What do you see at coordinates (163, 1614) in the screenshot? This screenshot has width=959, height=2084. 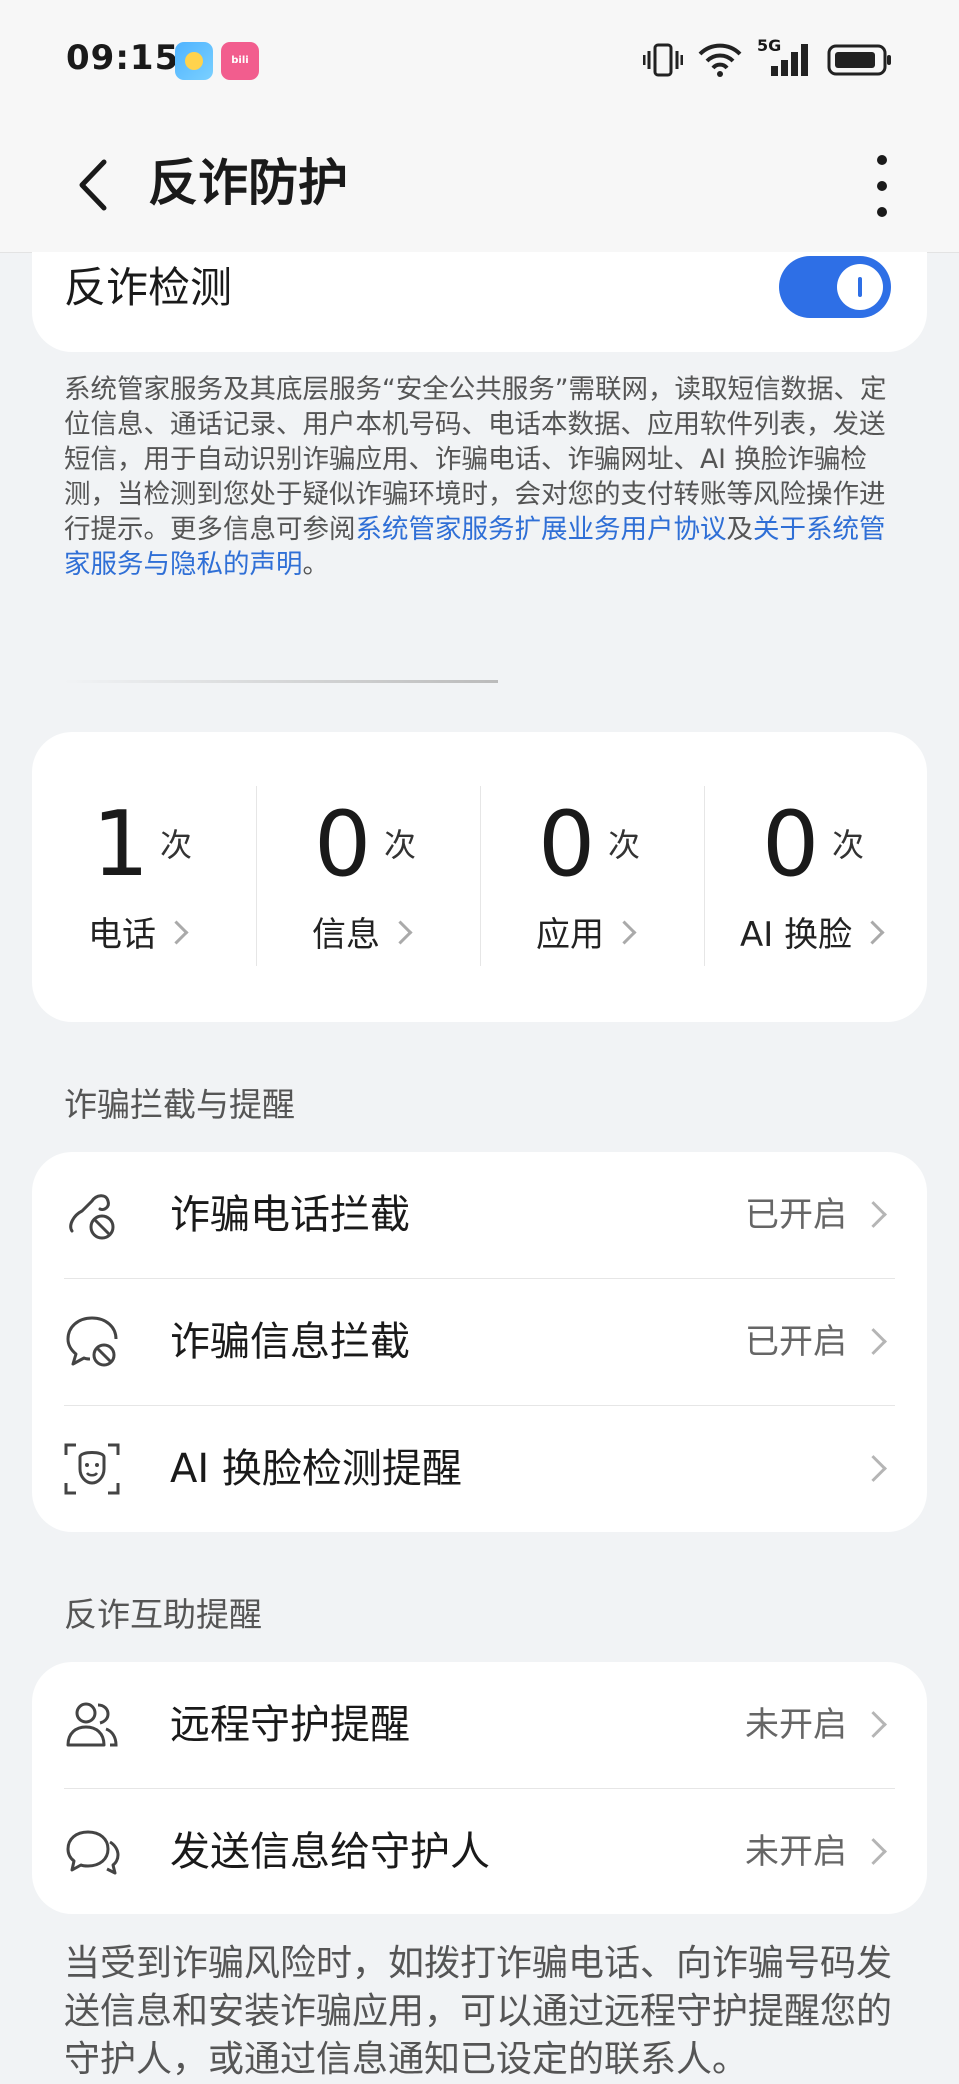 I see `section-title-mutual-aid: 反诈互助提醒` at bounding box center [163, 1614].